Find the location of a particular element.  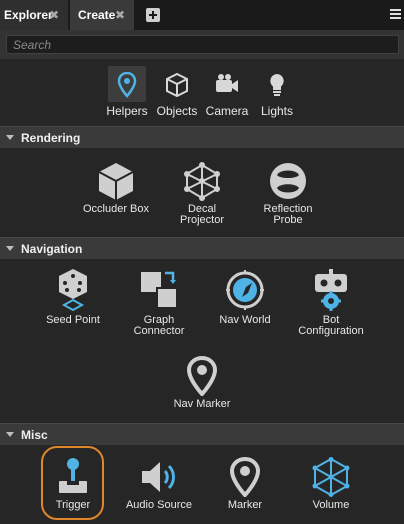

item-label: Reflection Probe is located at coordinates (288, 214).